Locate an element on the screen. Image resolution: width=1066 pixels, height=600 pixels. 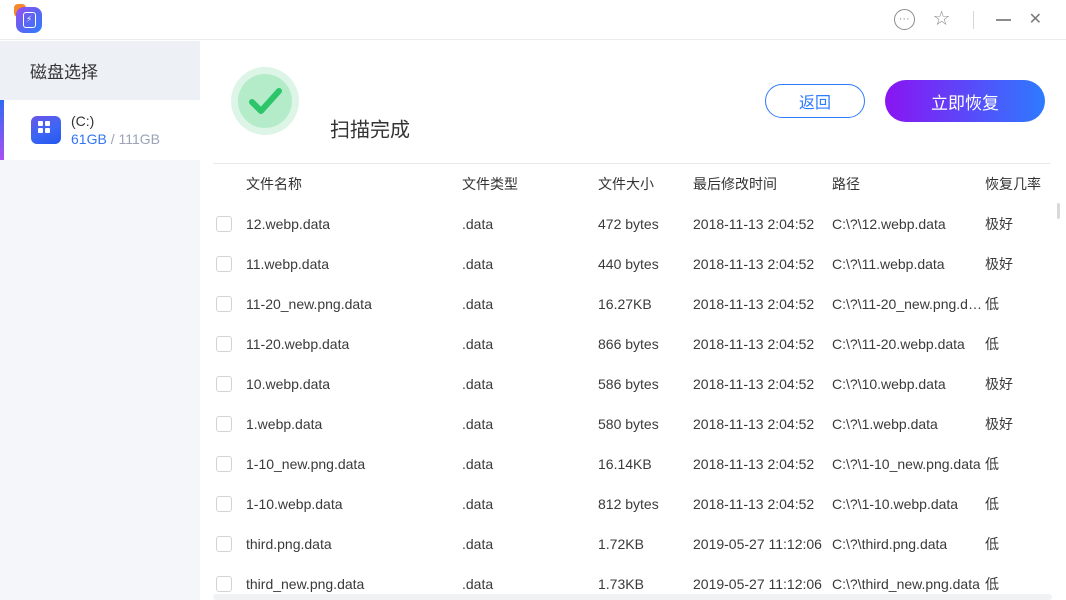
disk-name: (C:) is located at coordinates (83, 121).